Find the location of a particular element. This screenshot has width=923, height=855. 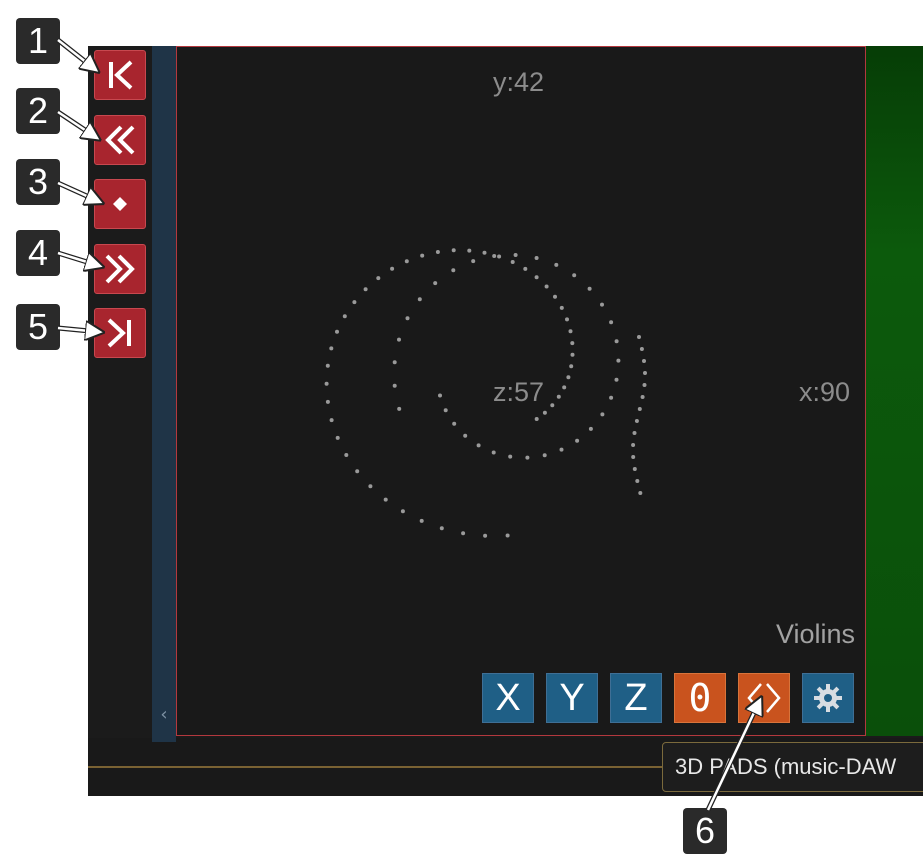

fast-forward-icon is located at coordinates (120, 269).